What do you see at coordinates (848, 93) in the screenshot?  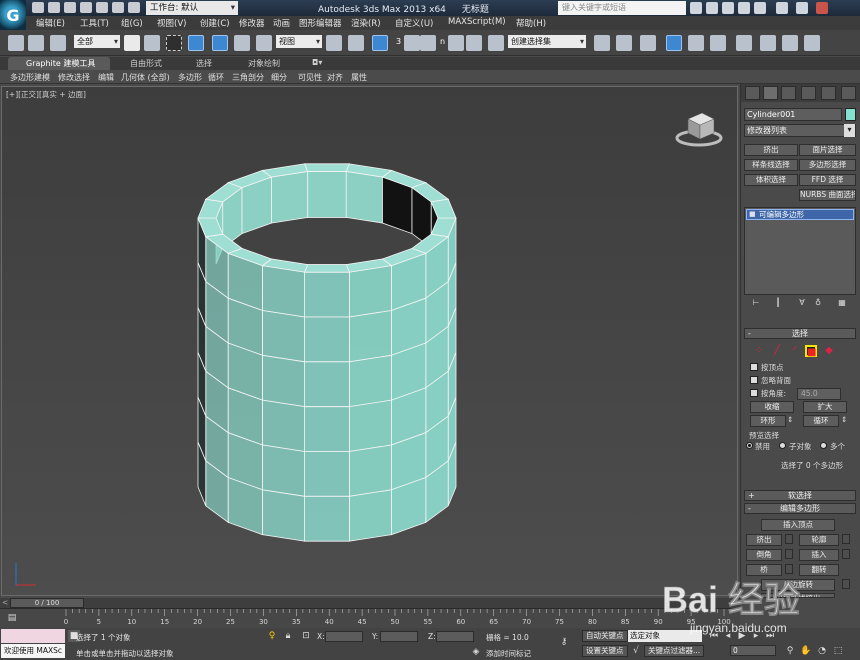 I see `utilities-tab-icon` at bounding box center [848, 93].